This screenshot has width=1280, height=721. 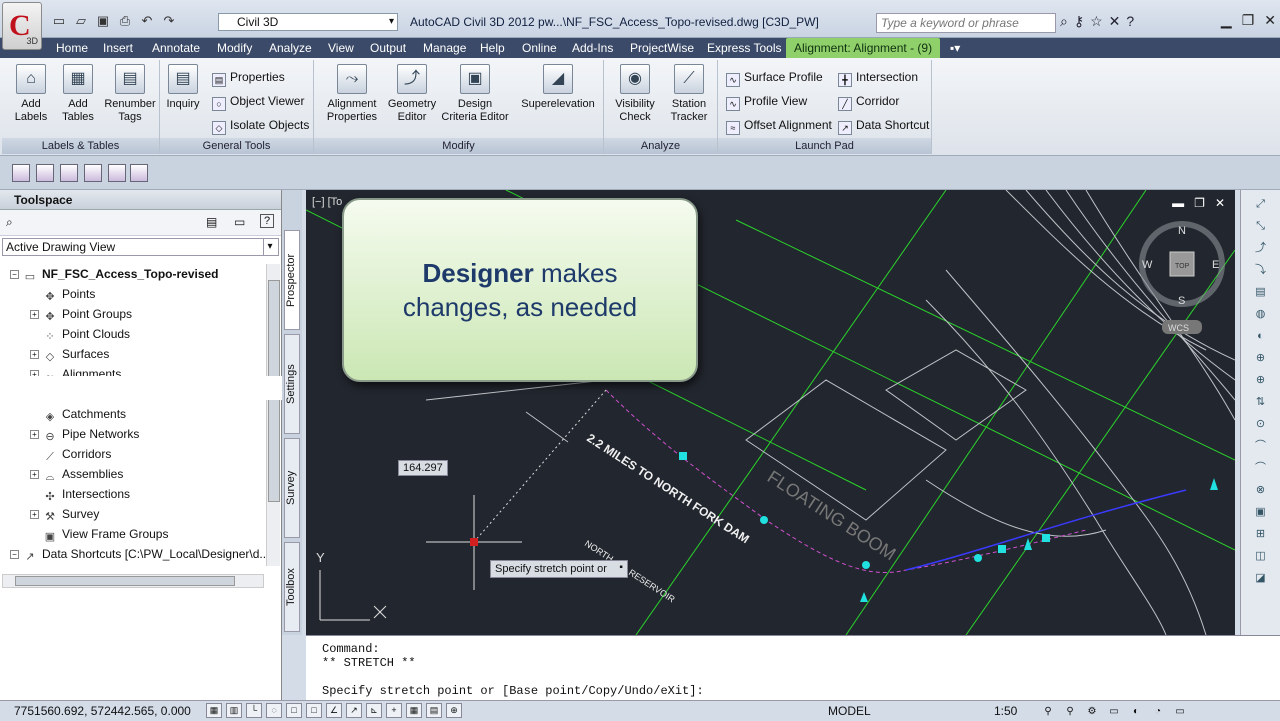 I want to click on vertical-scrollbar, so click(x=273, y=415).